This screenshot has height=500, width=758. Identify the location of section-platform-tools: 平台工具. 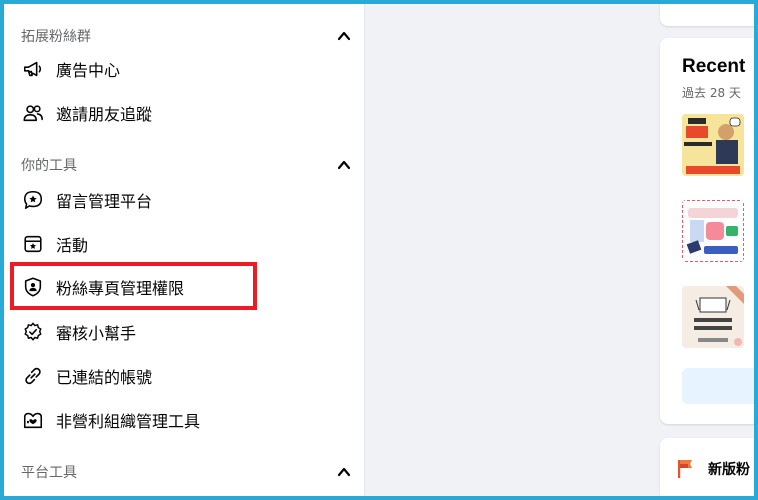
(186, 472).